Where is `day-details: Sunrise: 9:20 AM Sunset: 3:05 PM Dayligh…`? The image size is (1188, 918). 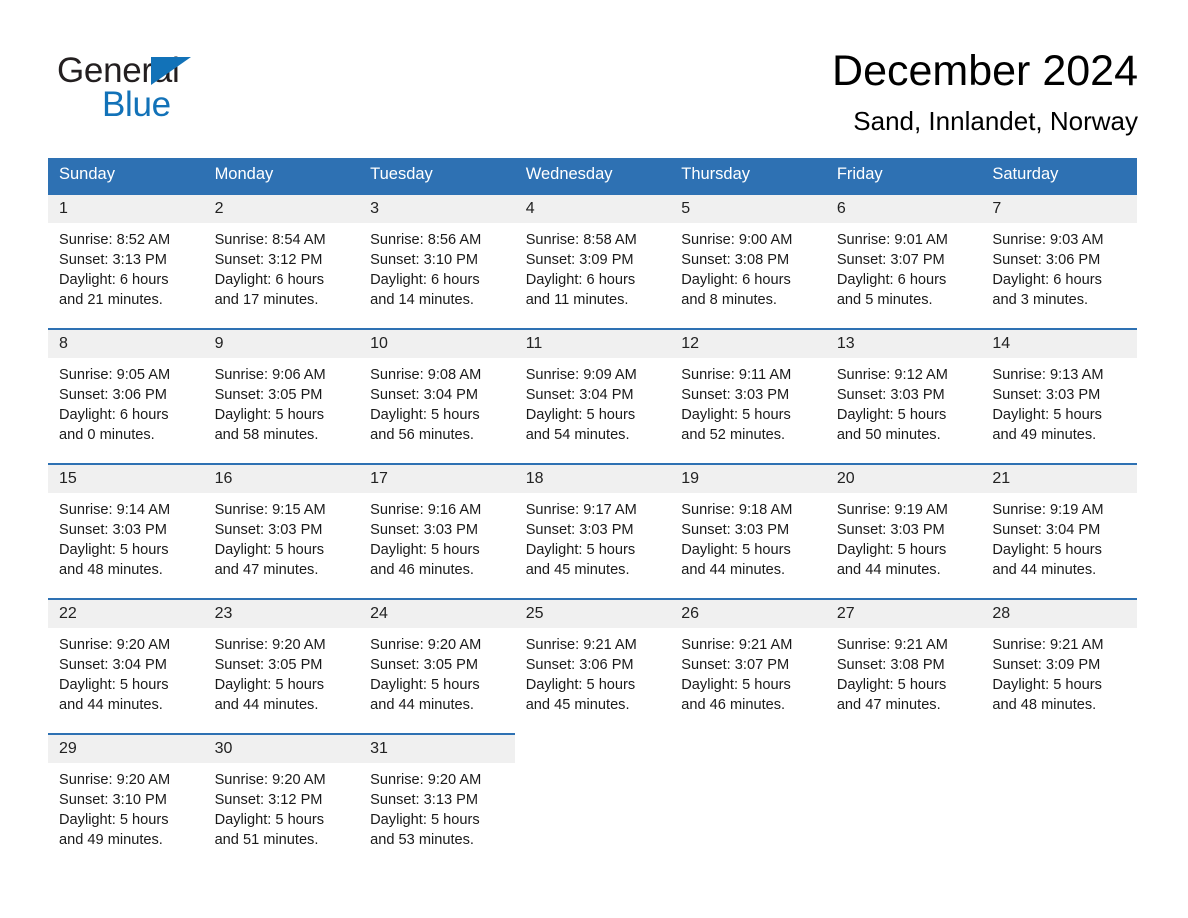
day-details: Sunrise: 9:20 AM Sunset: 3:05 PM Dayligh… is located at coordinates (437, 671).